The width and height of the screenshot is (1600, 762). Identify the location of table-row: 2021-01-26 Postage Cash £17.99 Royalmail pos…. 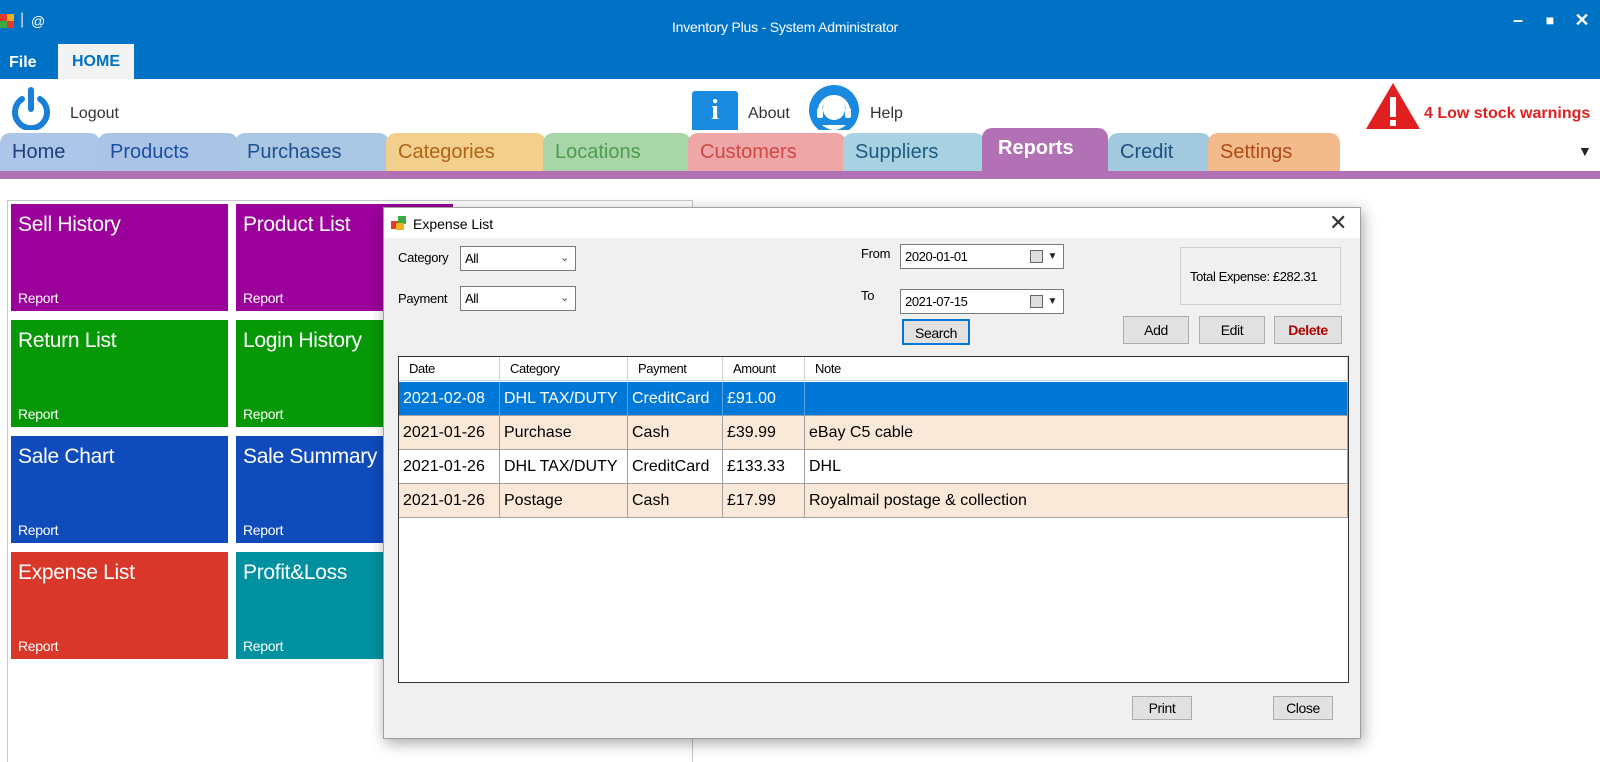
(873, 501).